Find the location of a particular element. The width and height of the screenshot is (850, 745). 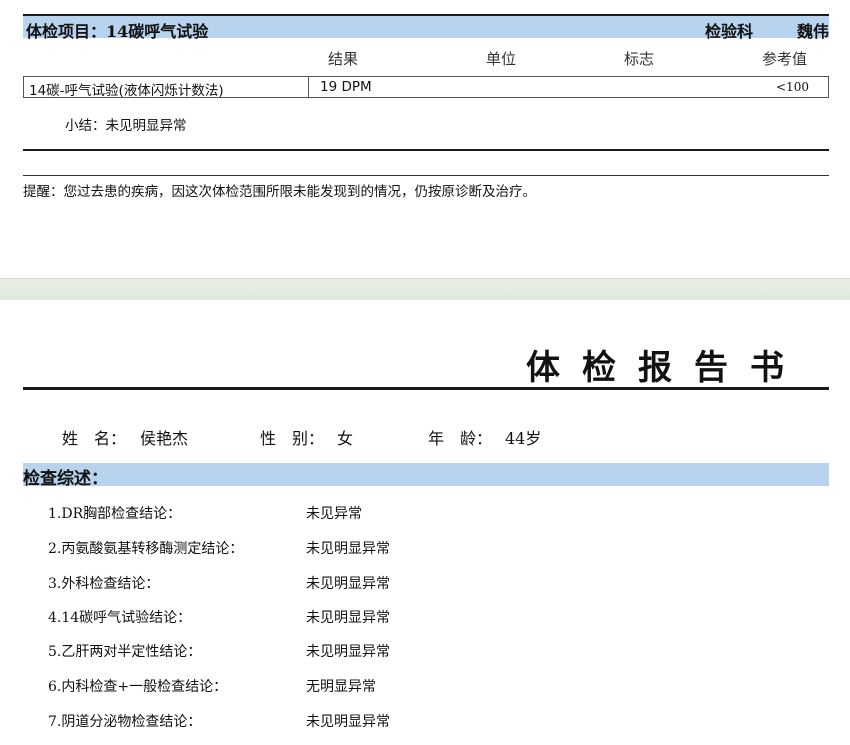

title-rule is located at coordinates (426, 388).